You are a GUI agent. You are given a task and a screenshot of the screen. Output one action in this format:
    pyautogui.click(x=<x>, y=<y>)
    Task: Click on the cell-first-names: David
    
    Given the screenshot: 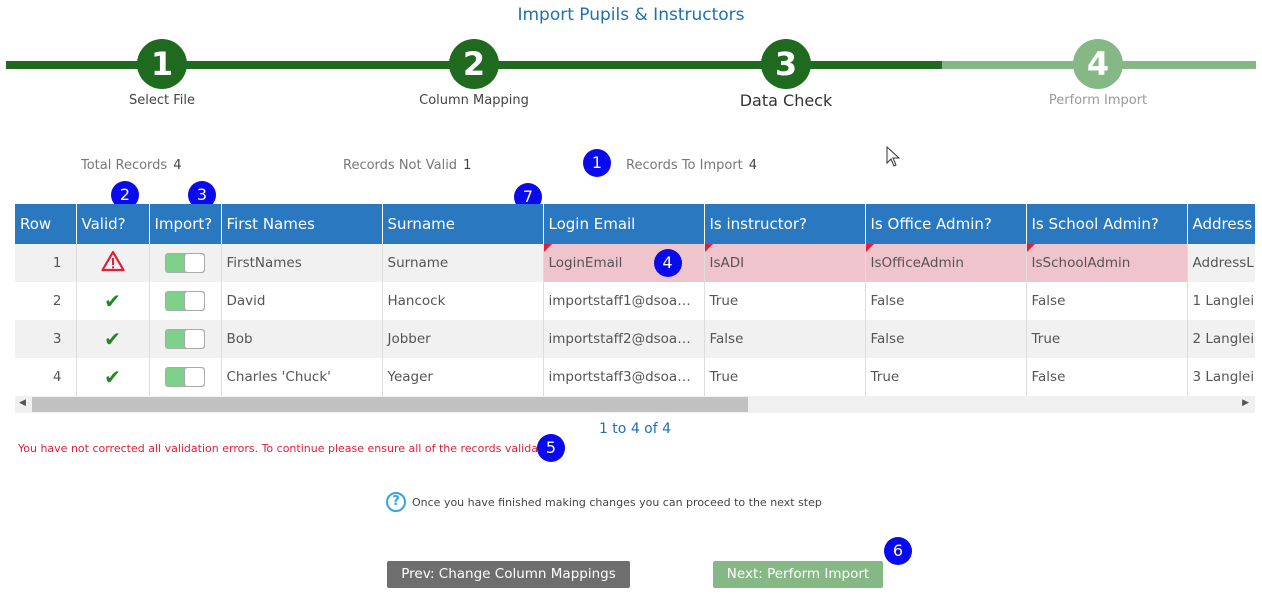 What is the action you would take?
    pyautogui.click(x=302, y=301)
    